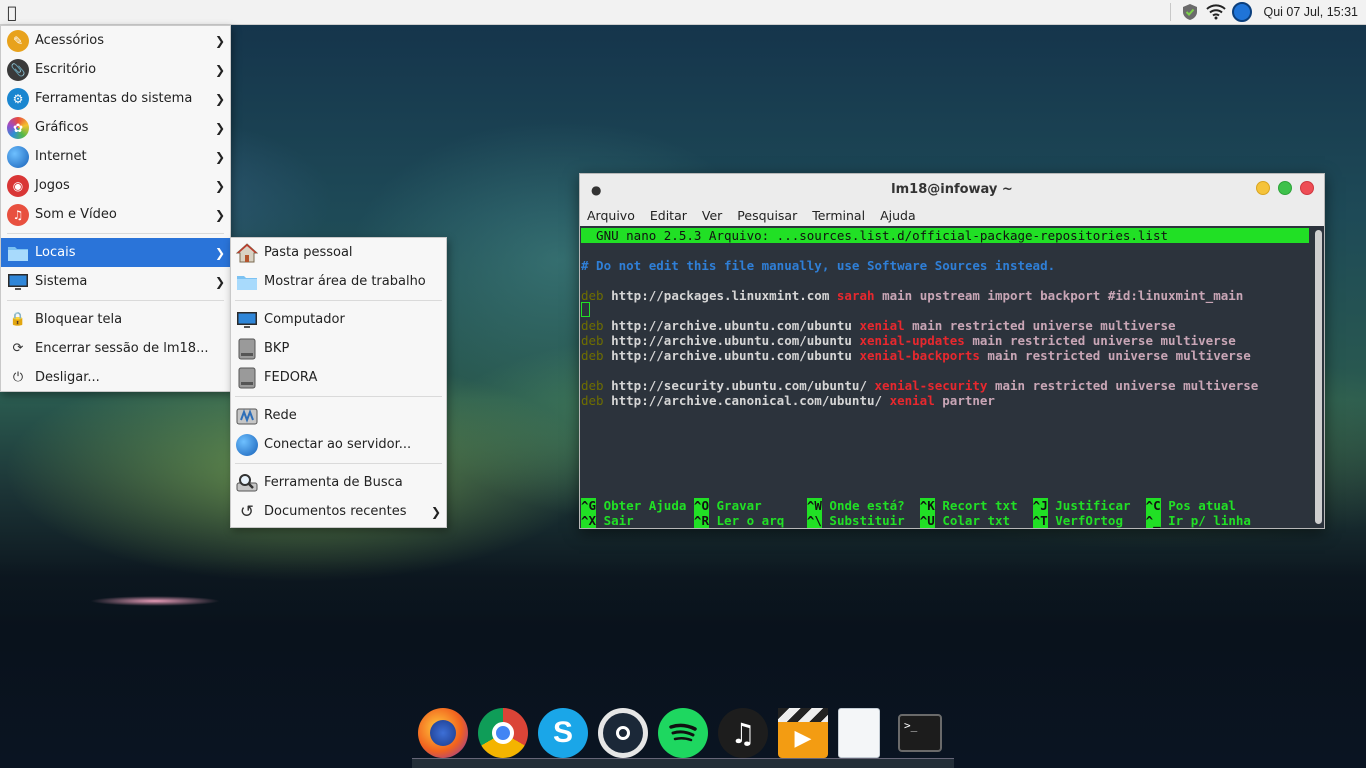  What do you see at coordinates (1263, 188) in the screenshot?
I see `minimize-button` at bounding box center [1263, 188].